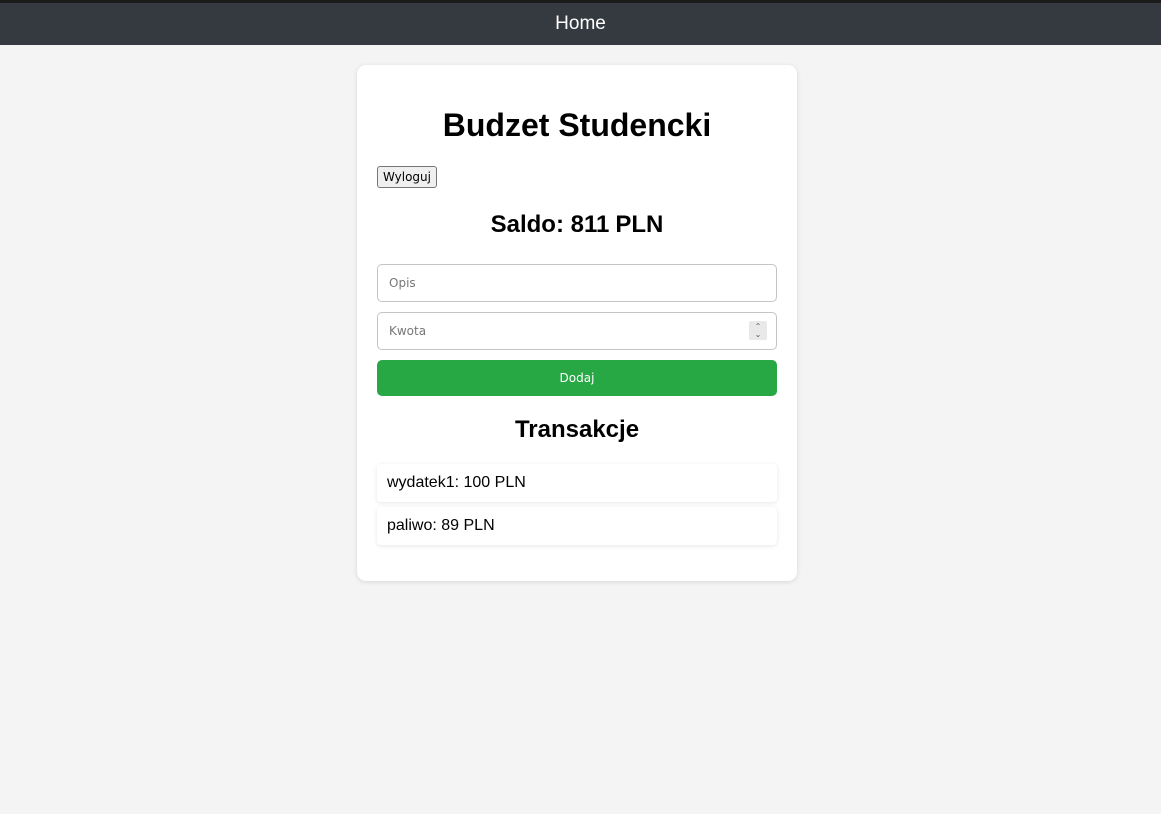  I want to click on transaction-amount: 100, so click(477, 482).